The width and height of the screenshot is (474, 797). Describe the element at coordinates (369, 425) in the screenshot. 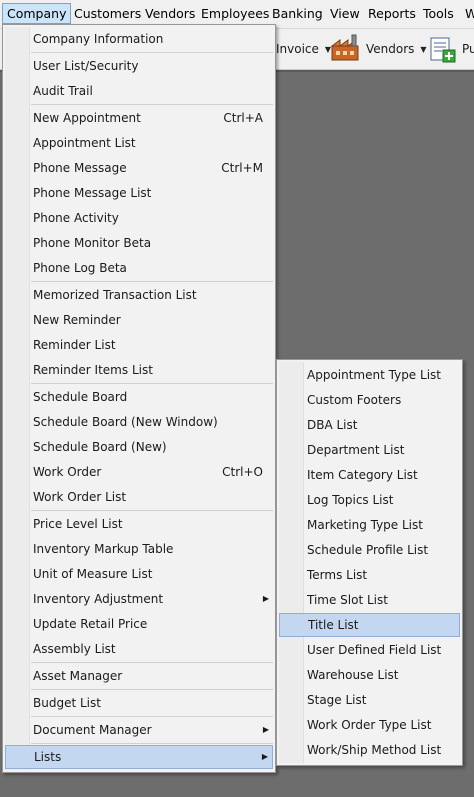

I see `submenu-item-dba-list: DBA List` at that location.